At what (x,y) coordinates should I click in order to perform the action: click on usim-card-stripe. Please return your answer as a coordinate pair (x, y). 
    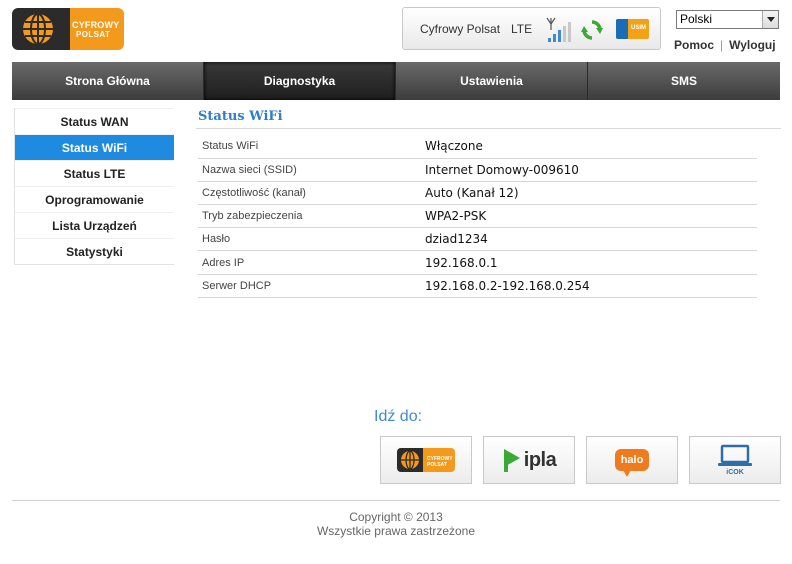
    Looking at the image, I should click on (622, 29).